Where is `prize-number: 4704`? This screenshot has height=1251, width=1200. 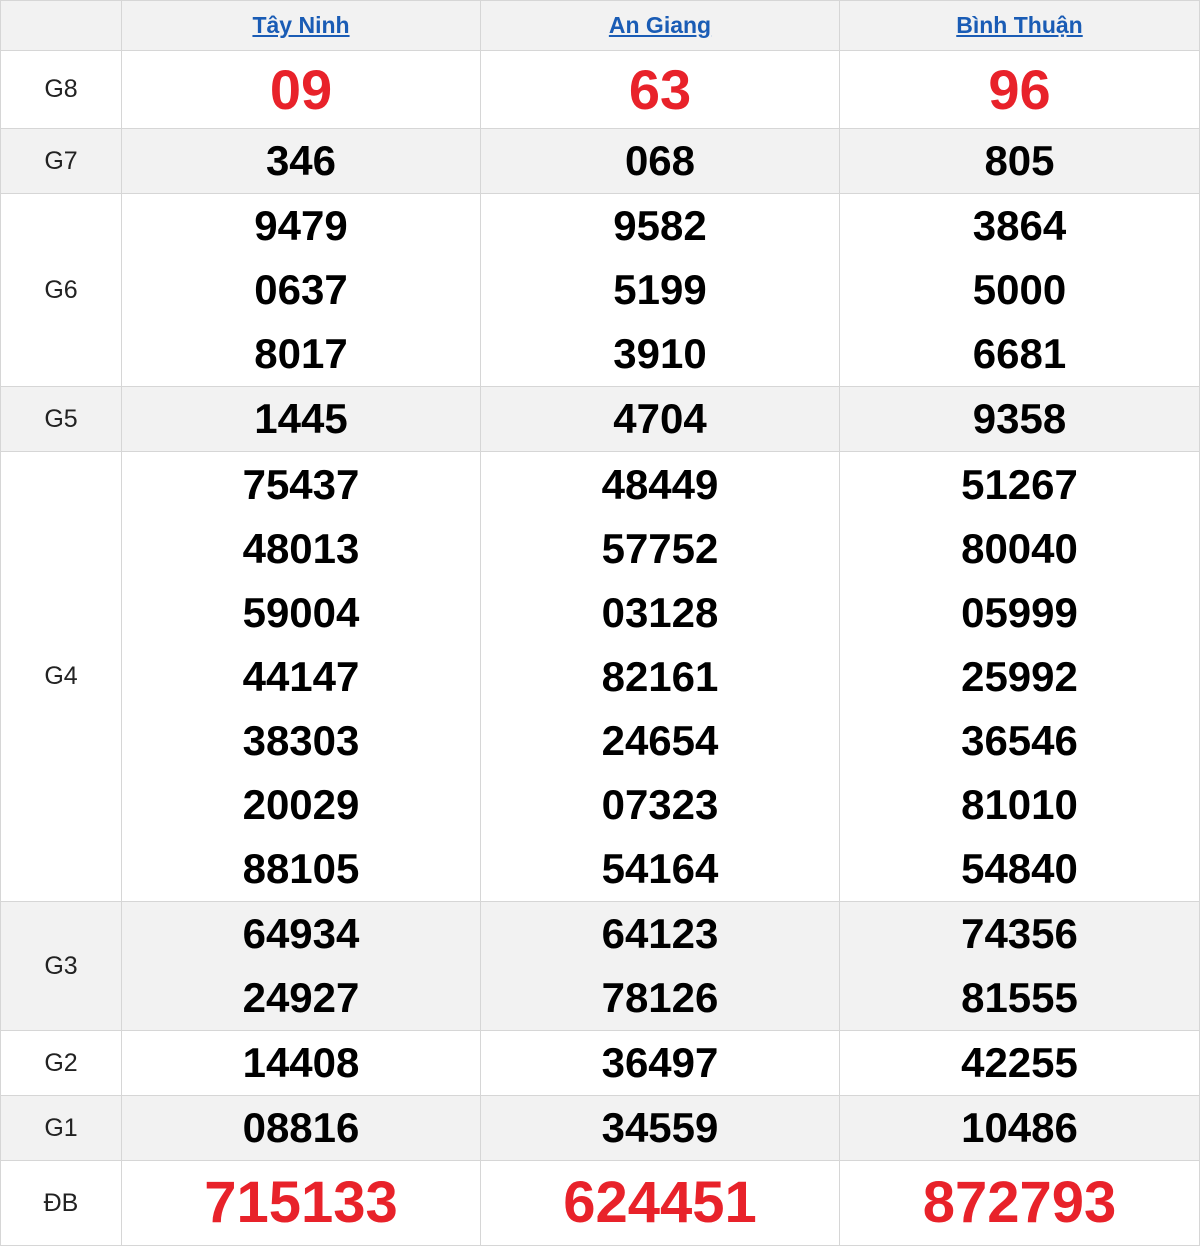 prize-number: 4704 is located at coordinates (660, 418).